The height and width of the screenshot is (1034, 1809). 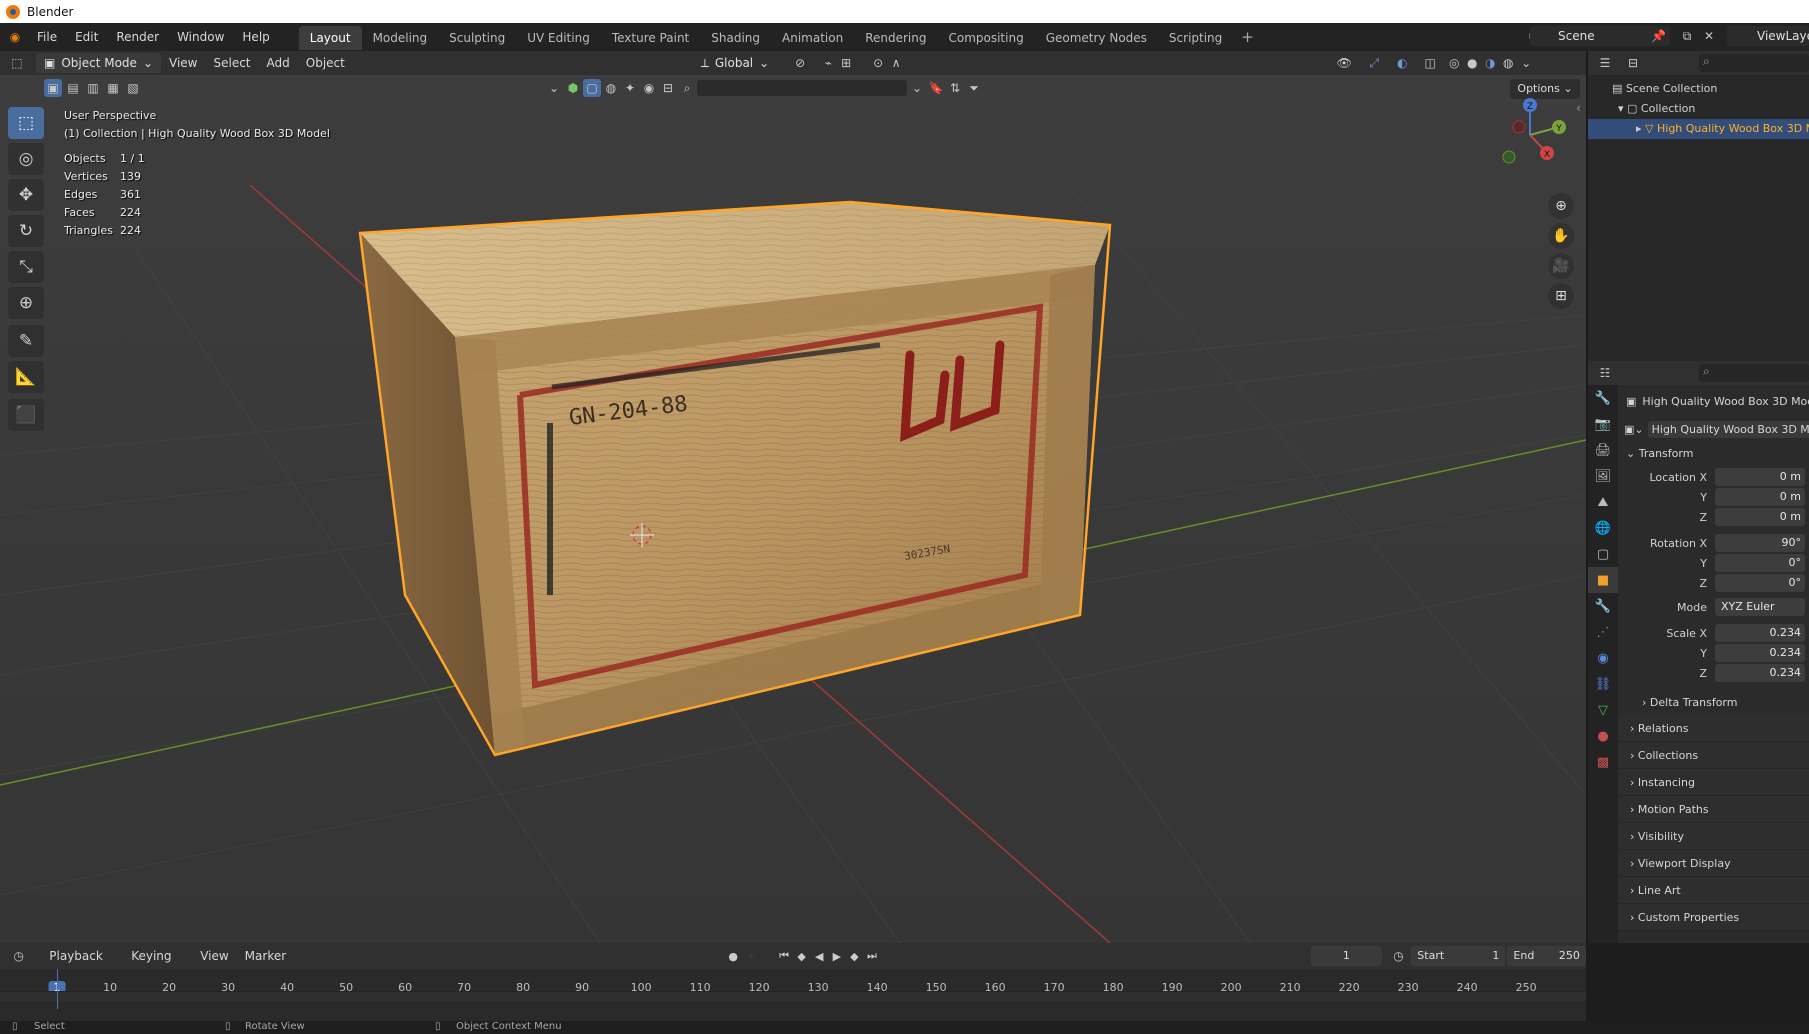 What do you see at coordinates (1603, 424) in the screenshot?
I see `render-tab-icon: 📷` at bounding box center [1603, 424].